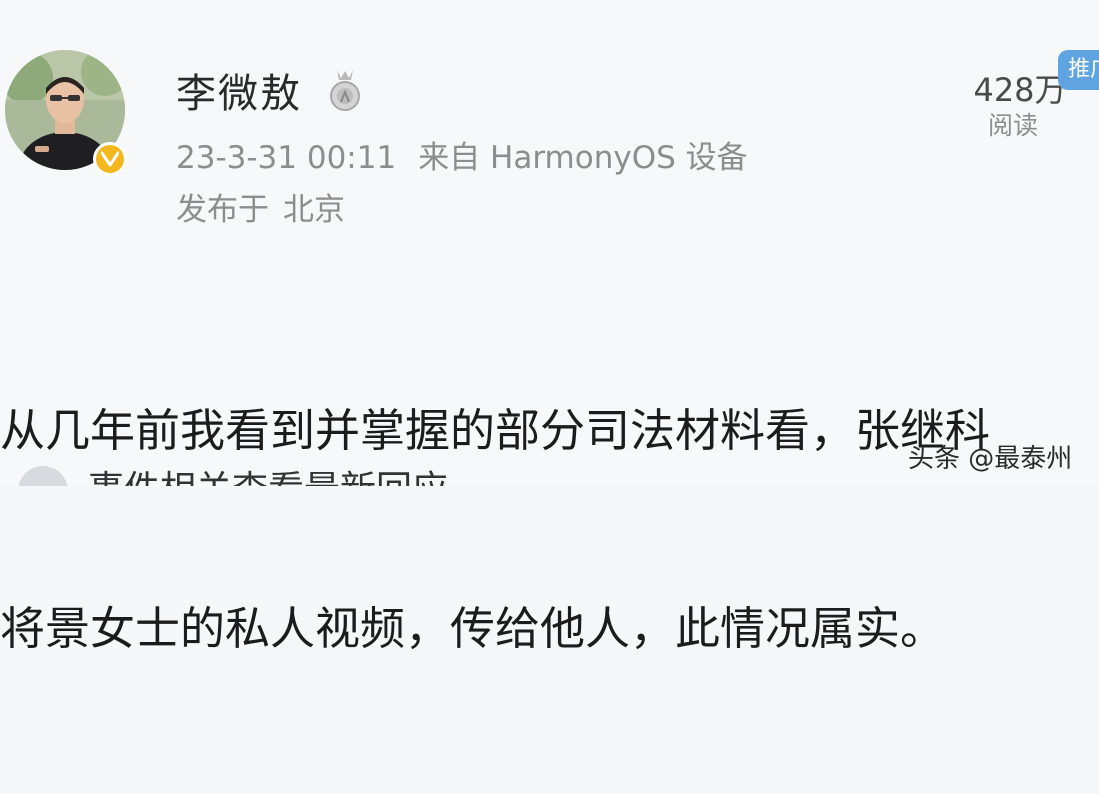  I want to click on post-meta: 23-3-31 00:11 来自 HarmonyOS 设备, so click(462, 158).